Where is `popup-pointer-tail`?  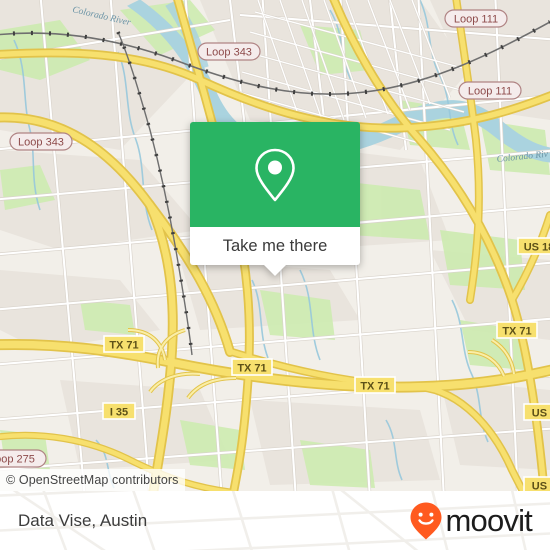 popup-pointer-tail is located at coordinates (275, 270).